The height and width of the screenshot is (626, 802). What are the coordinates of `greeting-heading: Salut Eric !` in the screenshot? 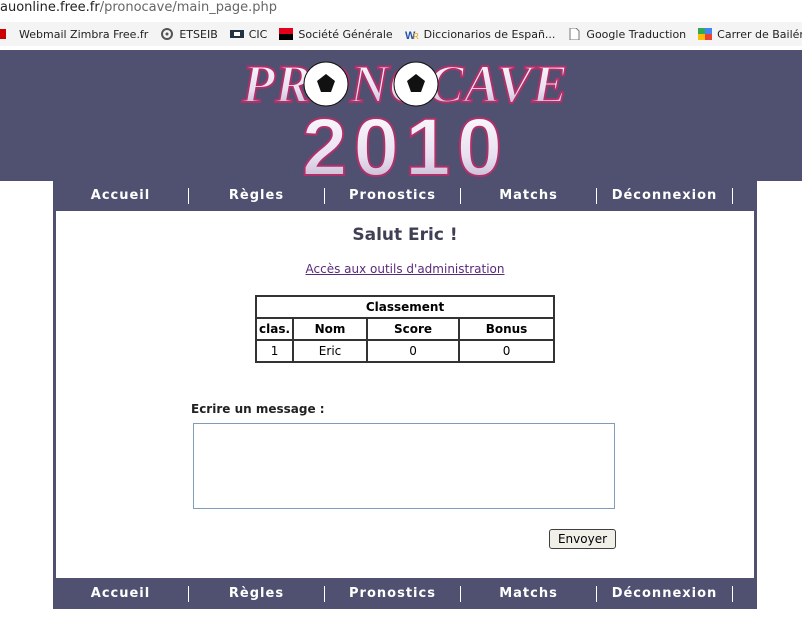 It's located at (405, 235).